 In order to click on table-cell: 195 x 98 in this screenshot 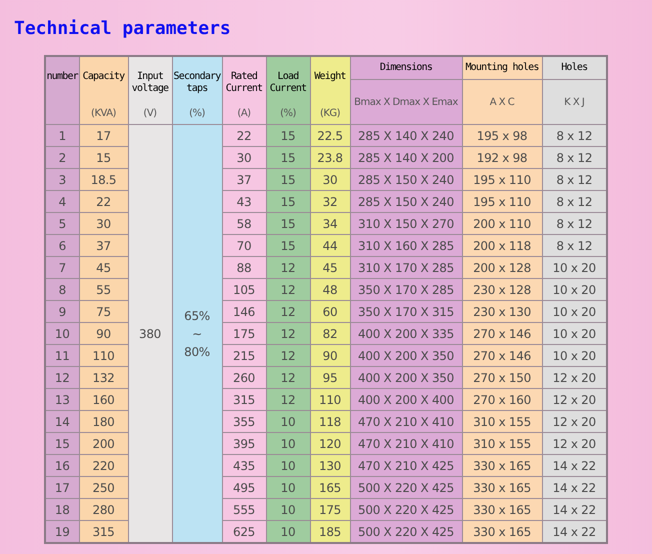, I will do `click(502, 135)`.